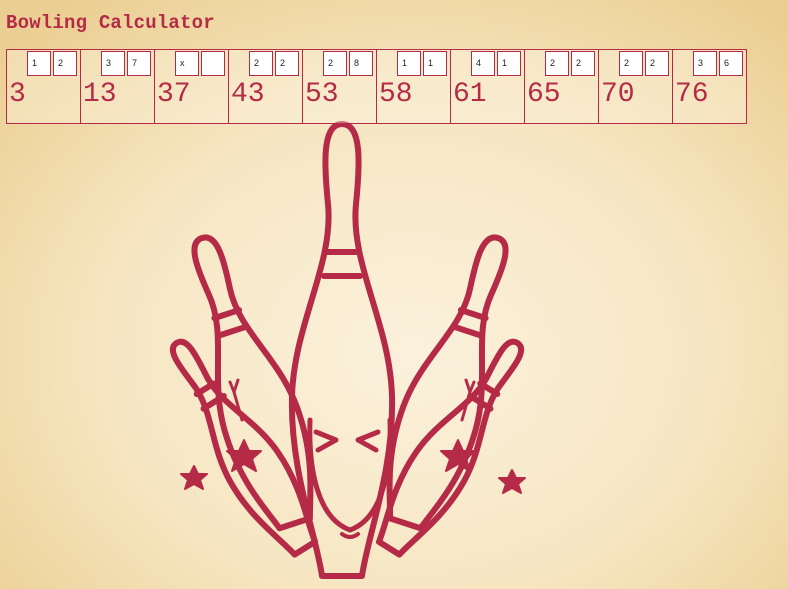 The height and width of the screenshot is (589, 788). Describe the element at coordinates (17, 94) in the screenshot. I see `frame-1-total: 3` at that location.